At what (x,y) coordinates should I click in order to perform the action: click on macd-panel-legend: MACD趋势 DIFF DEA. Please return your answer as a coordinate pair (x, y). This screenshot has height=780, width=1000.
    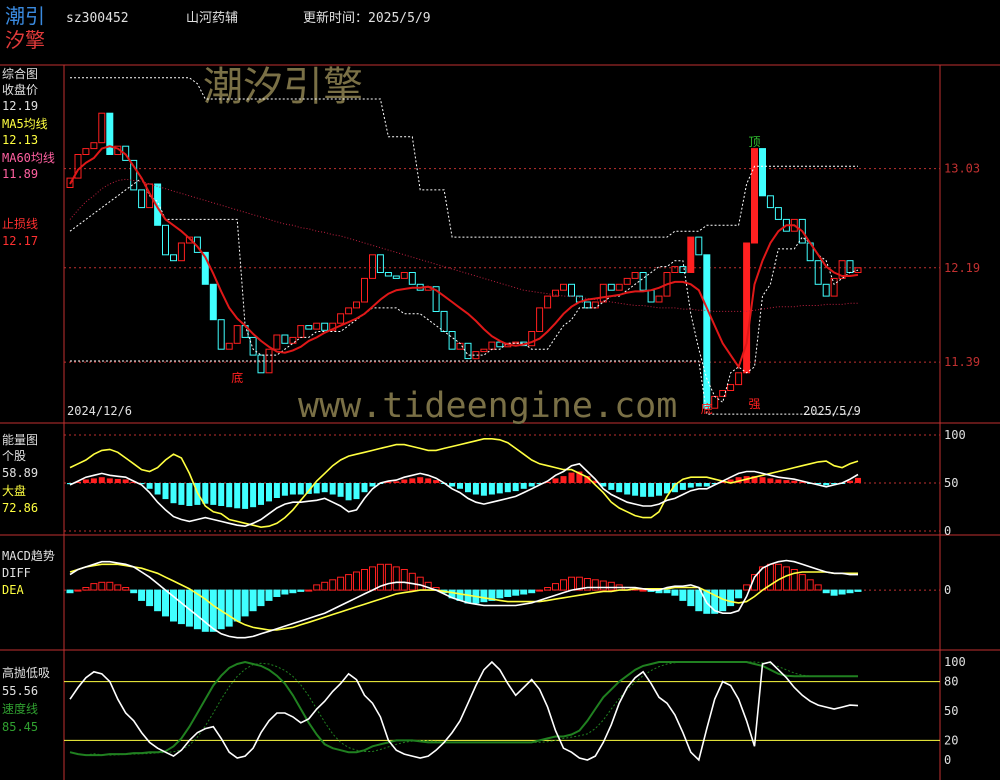
    Looking at the image, I should click on (28, 573).